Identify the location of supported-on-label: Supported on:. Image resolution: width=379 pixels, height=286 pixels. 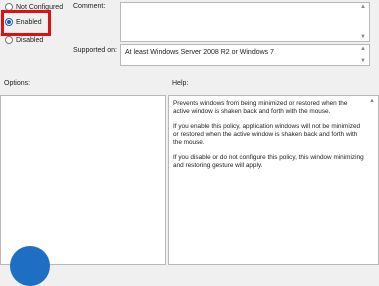
(95, 50).